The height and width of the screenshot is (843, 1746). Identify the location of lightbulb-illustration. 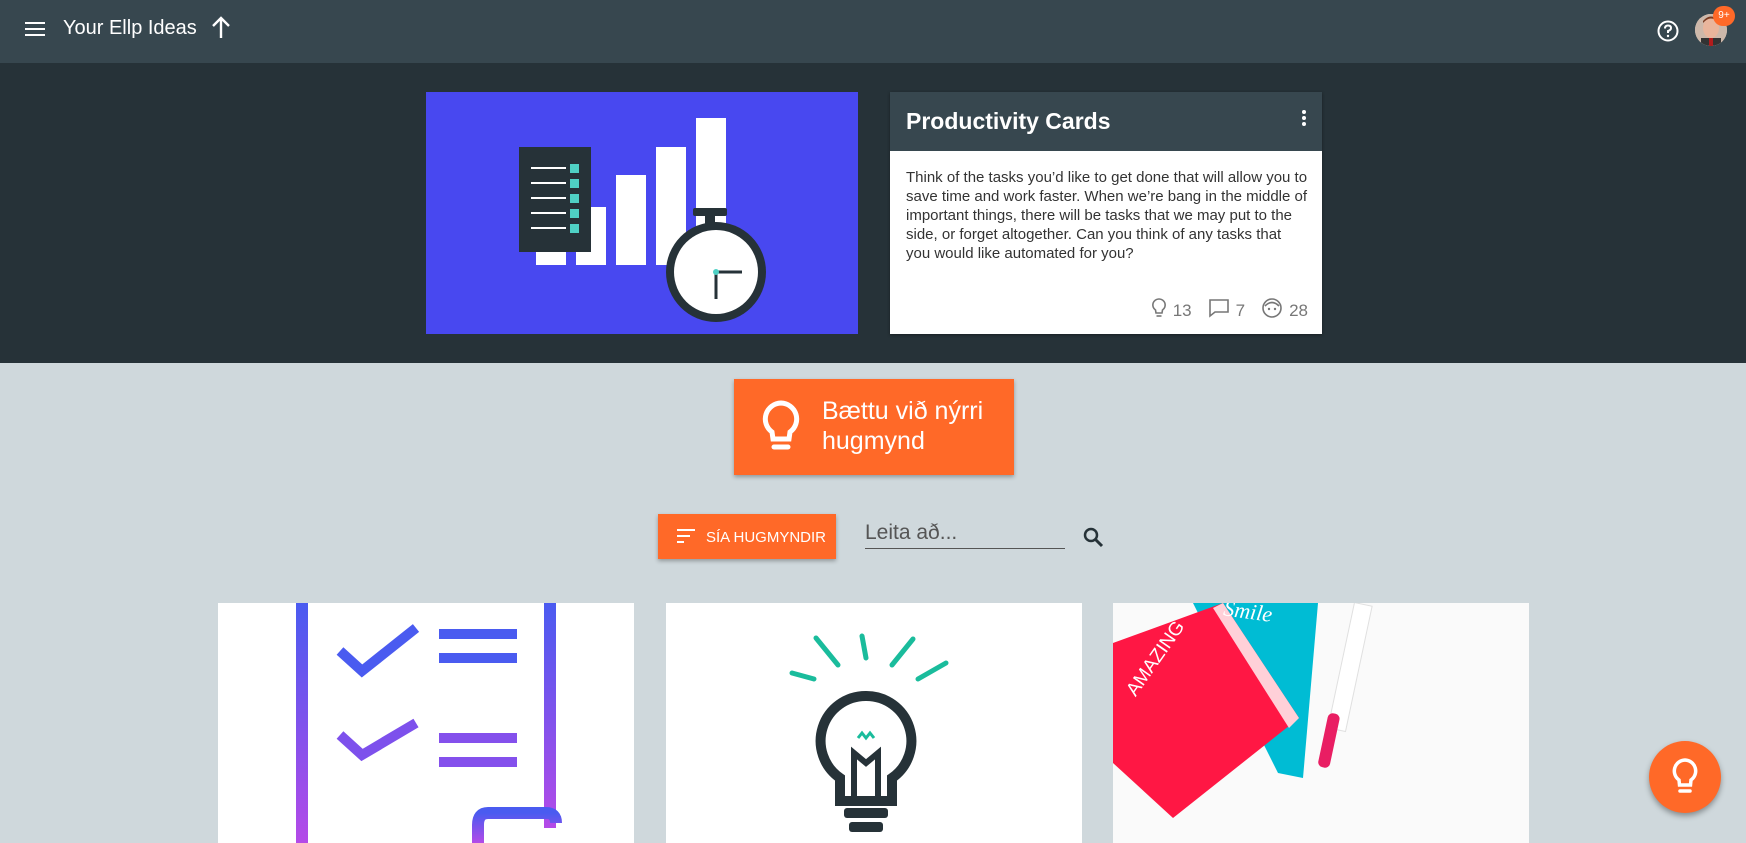
(869, 732).